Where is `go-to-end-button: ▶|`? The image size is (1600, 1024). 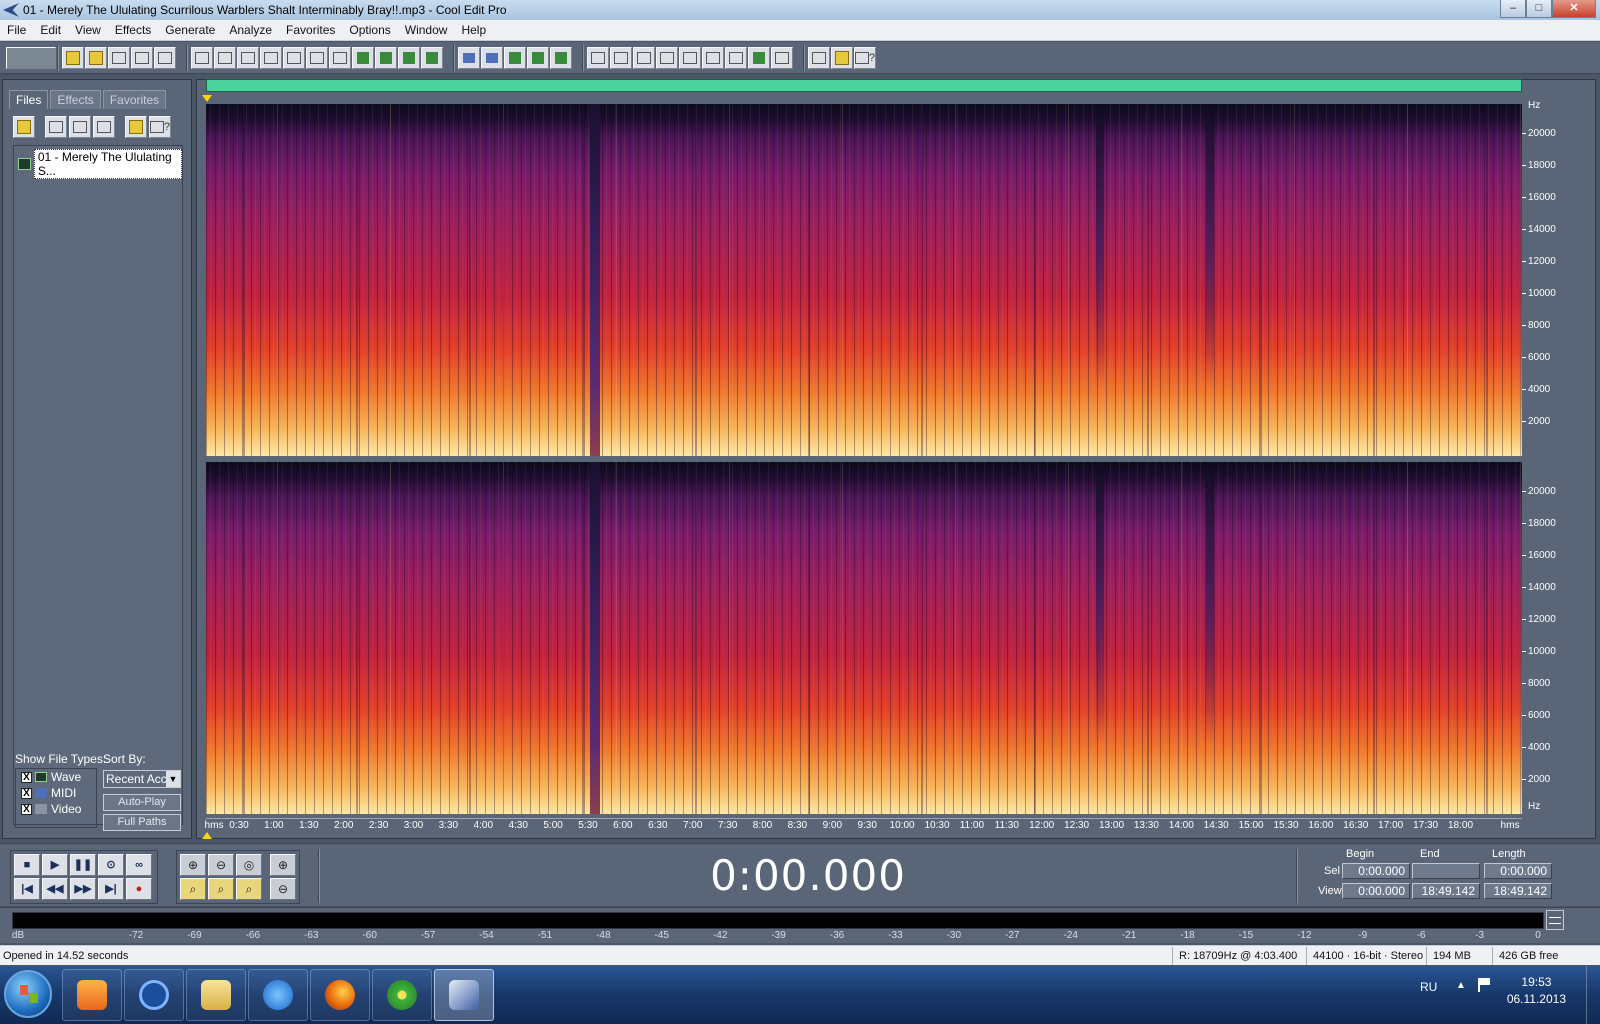 go-to-end-button: ▶| is located at coordinates (111, 889).